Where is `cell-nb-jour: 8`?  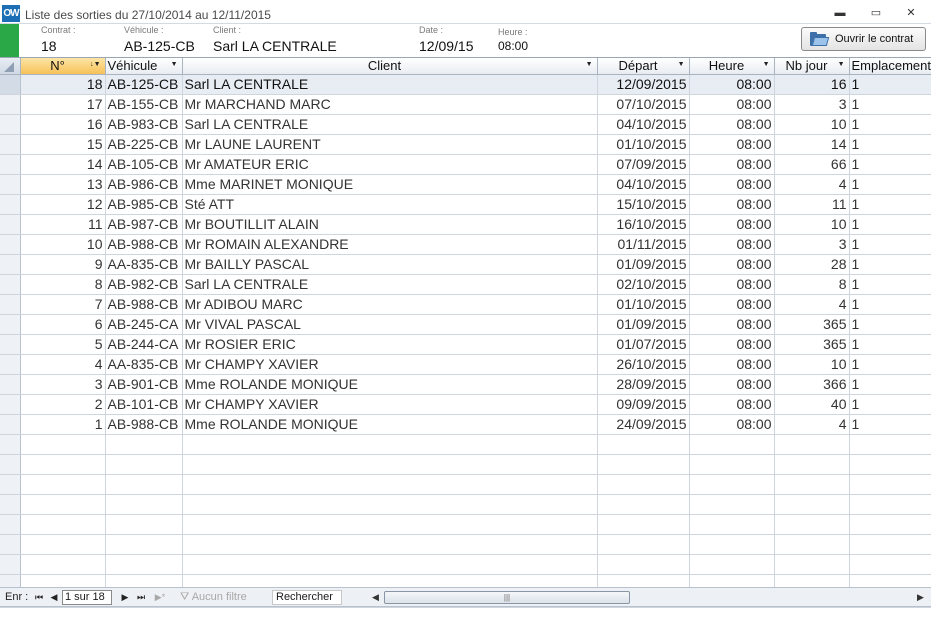 cell-nb-jour: 8 is located at coordinates (812, 284).